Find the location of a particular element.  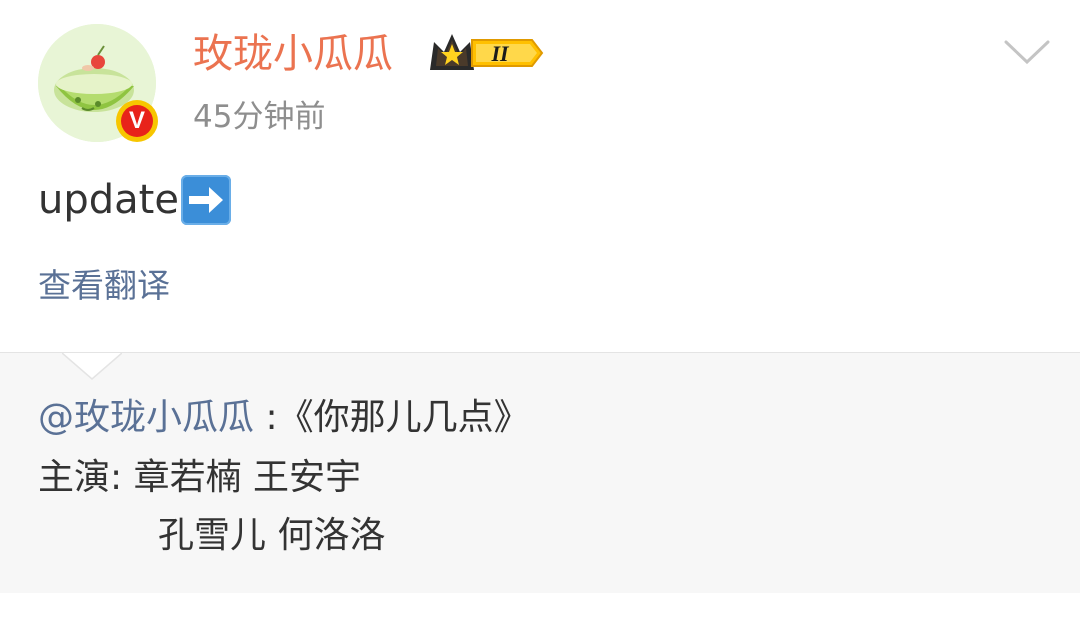

author-name: 玫珑小瓜瓜 is located at coordinates (293, 54).